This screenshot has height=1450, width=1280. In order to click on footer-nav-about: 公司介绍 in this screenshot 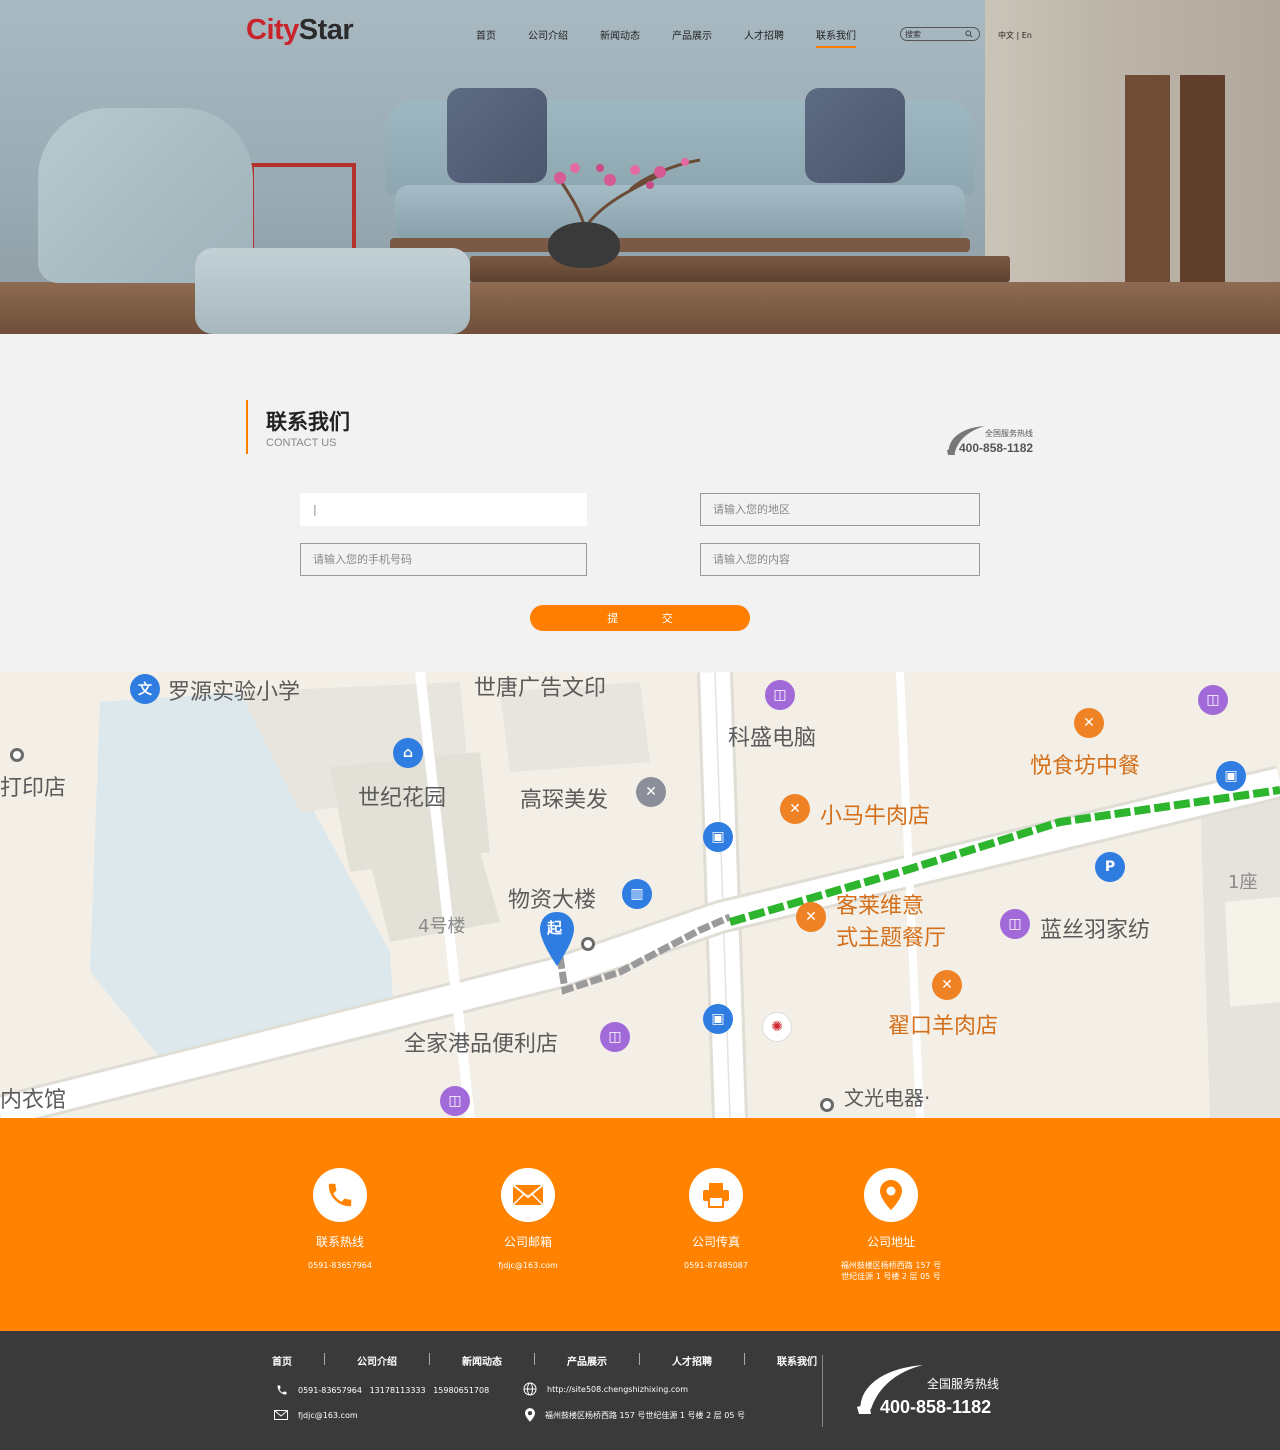, I will do `click(377, 1360)`.